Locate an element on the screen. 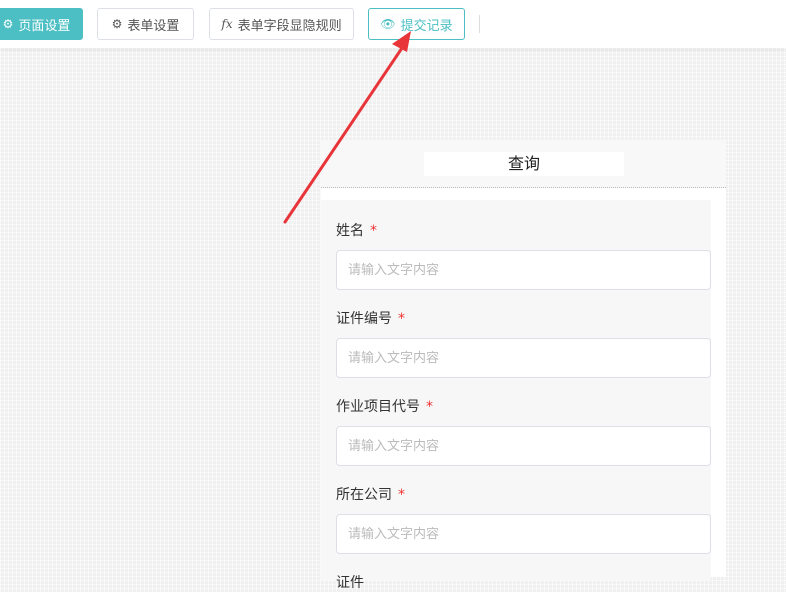  field-project-code: 作业项目代号 * is located at coordinates (523, 431).